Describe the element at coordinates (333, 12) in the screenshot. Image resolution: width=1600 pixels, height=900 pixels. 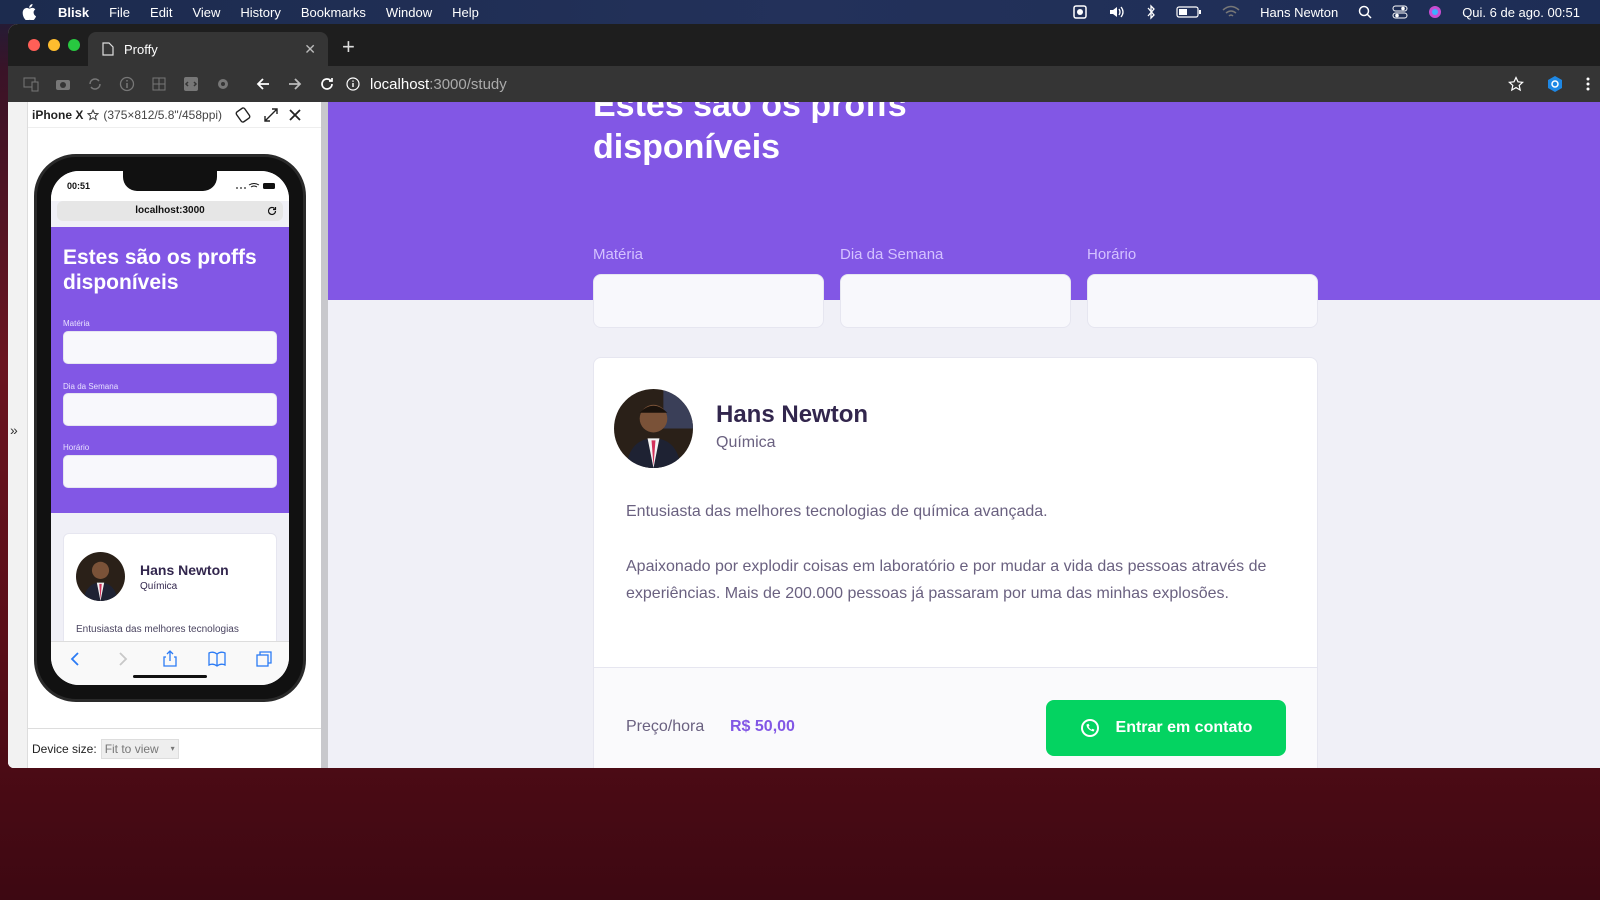
I see `menu-bookmarks: Bookmarks` at that location.